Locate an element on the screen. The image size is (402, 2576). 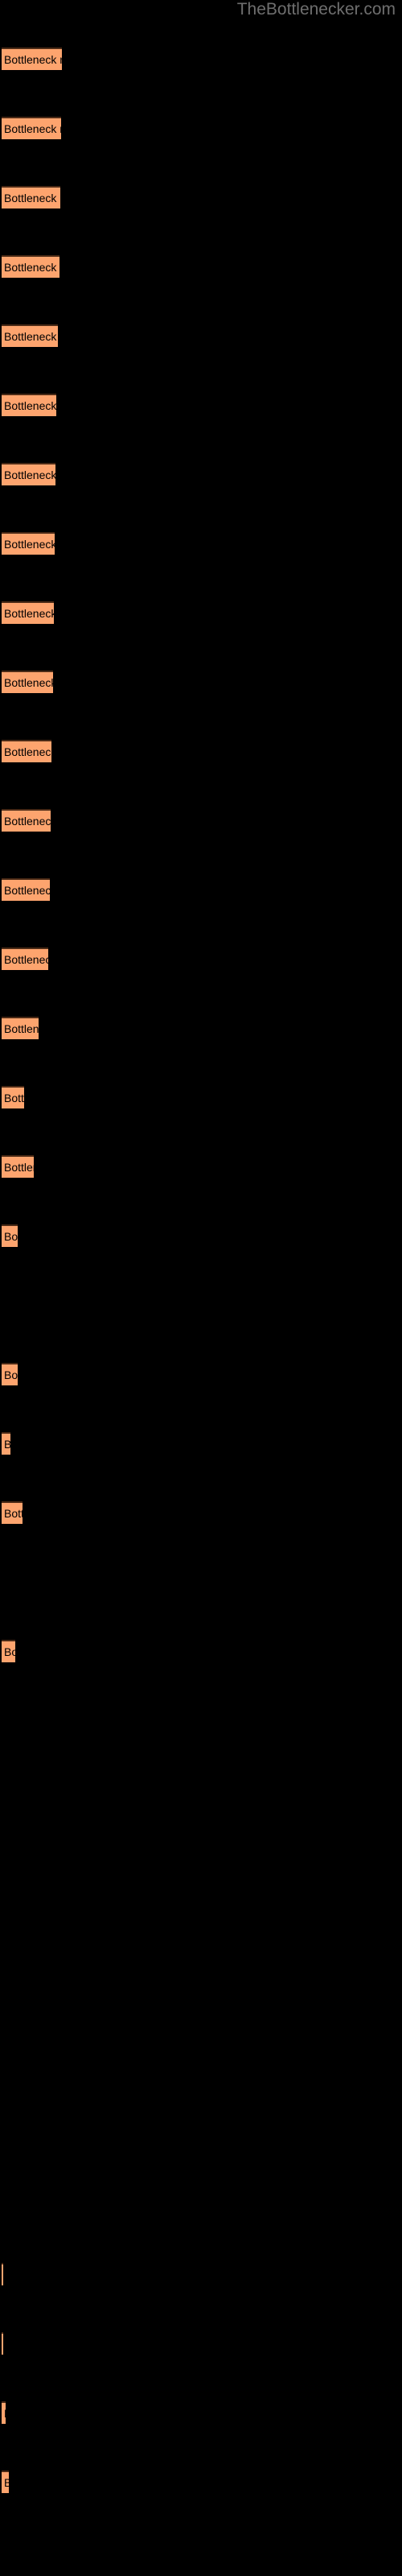
bar-6: Bottleneck result is located at coordinates (29, 405).